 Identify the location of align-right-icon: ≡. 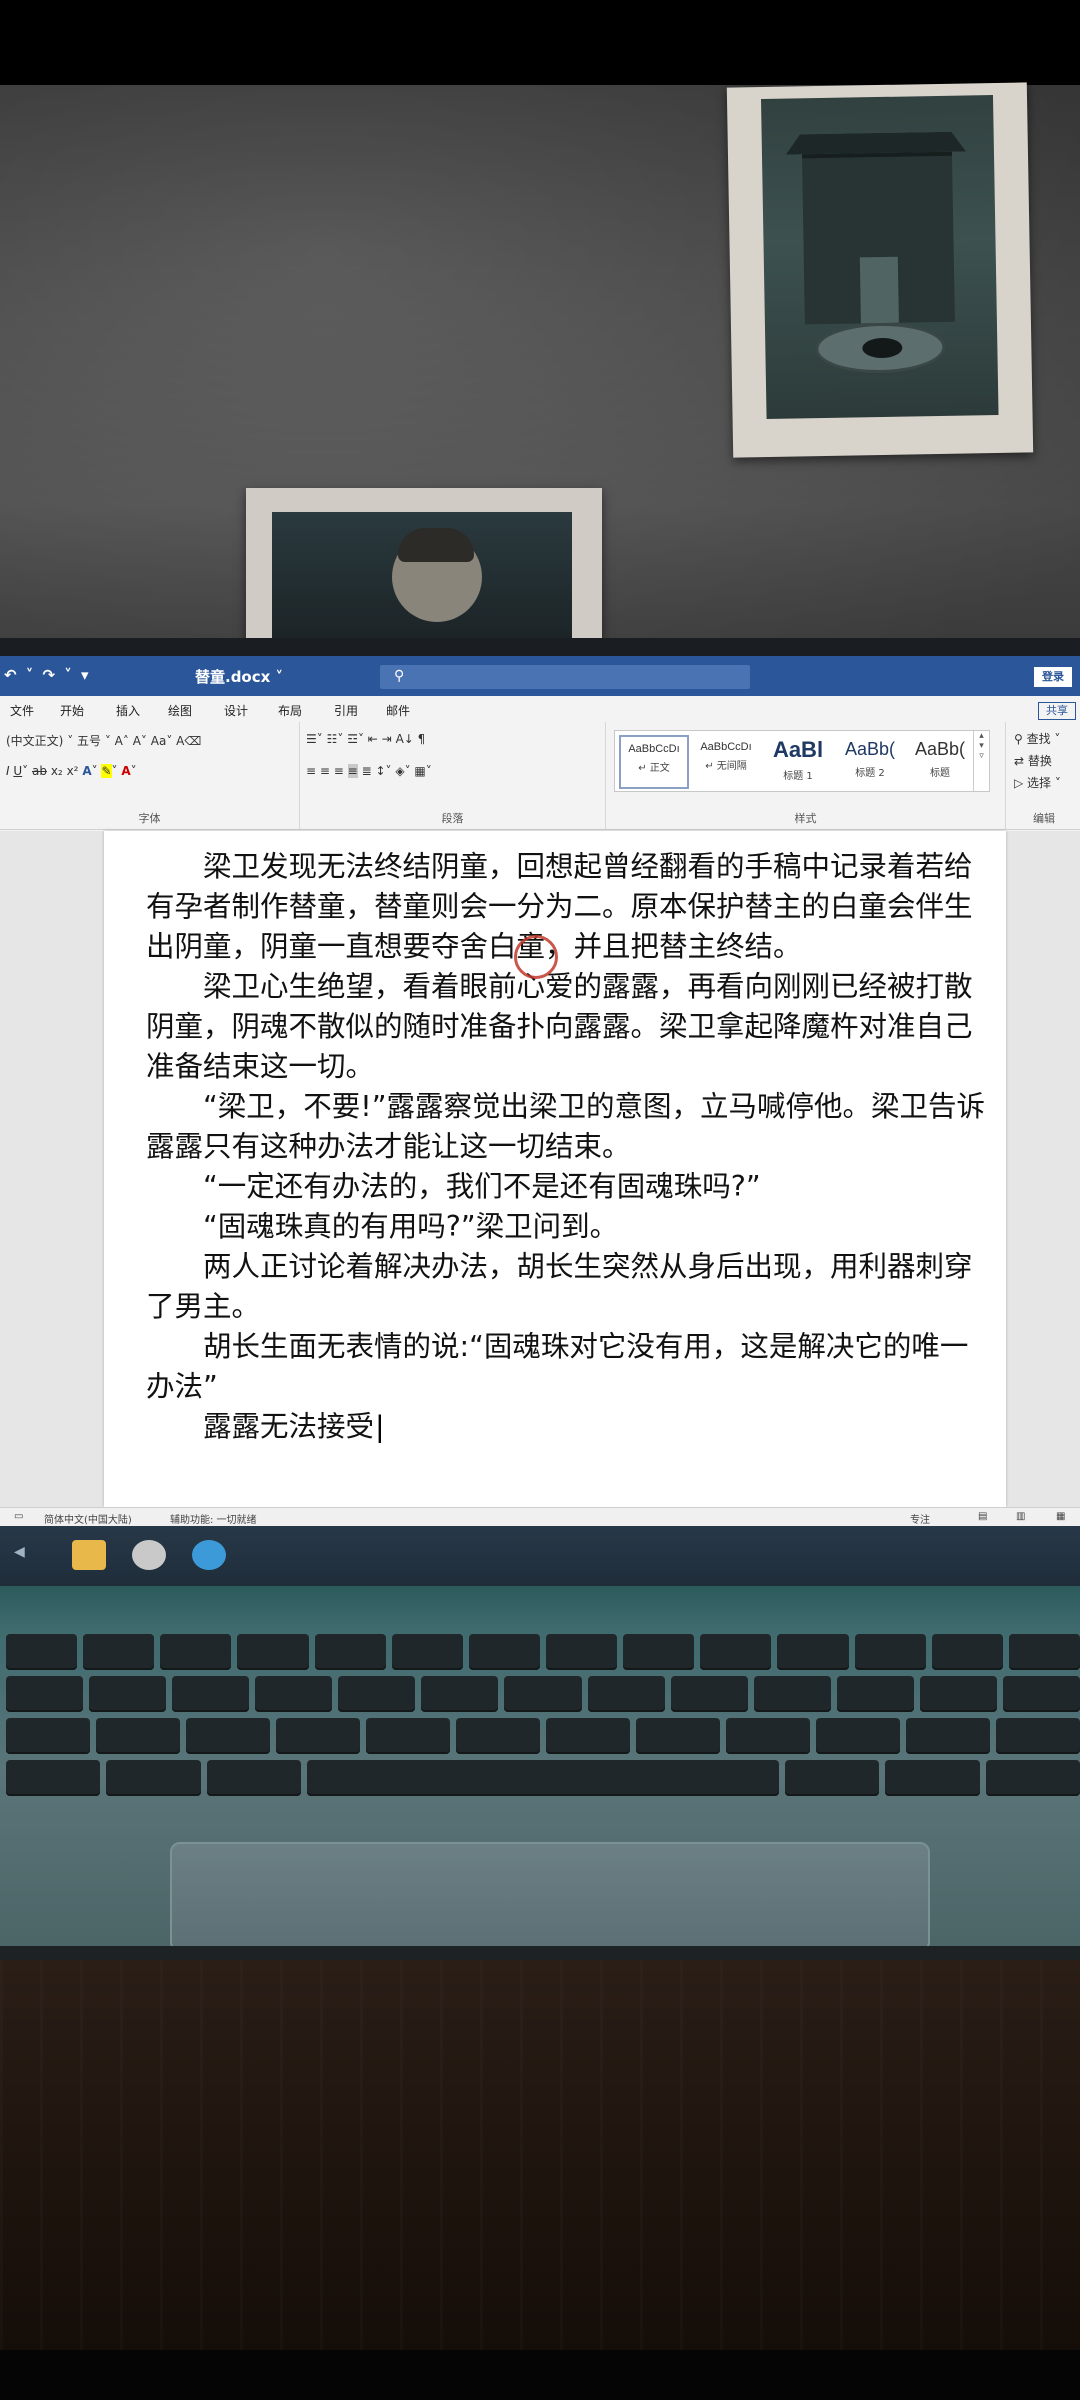
(339, 771).